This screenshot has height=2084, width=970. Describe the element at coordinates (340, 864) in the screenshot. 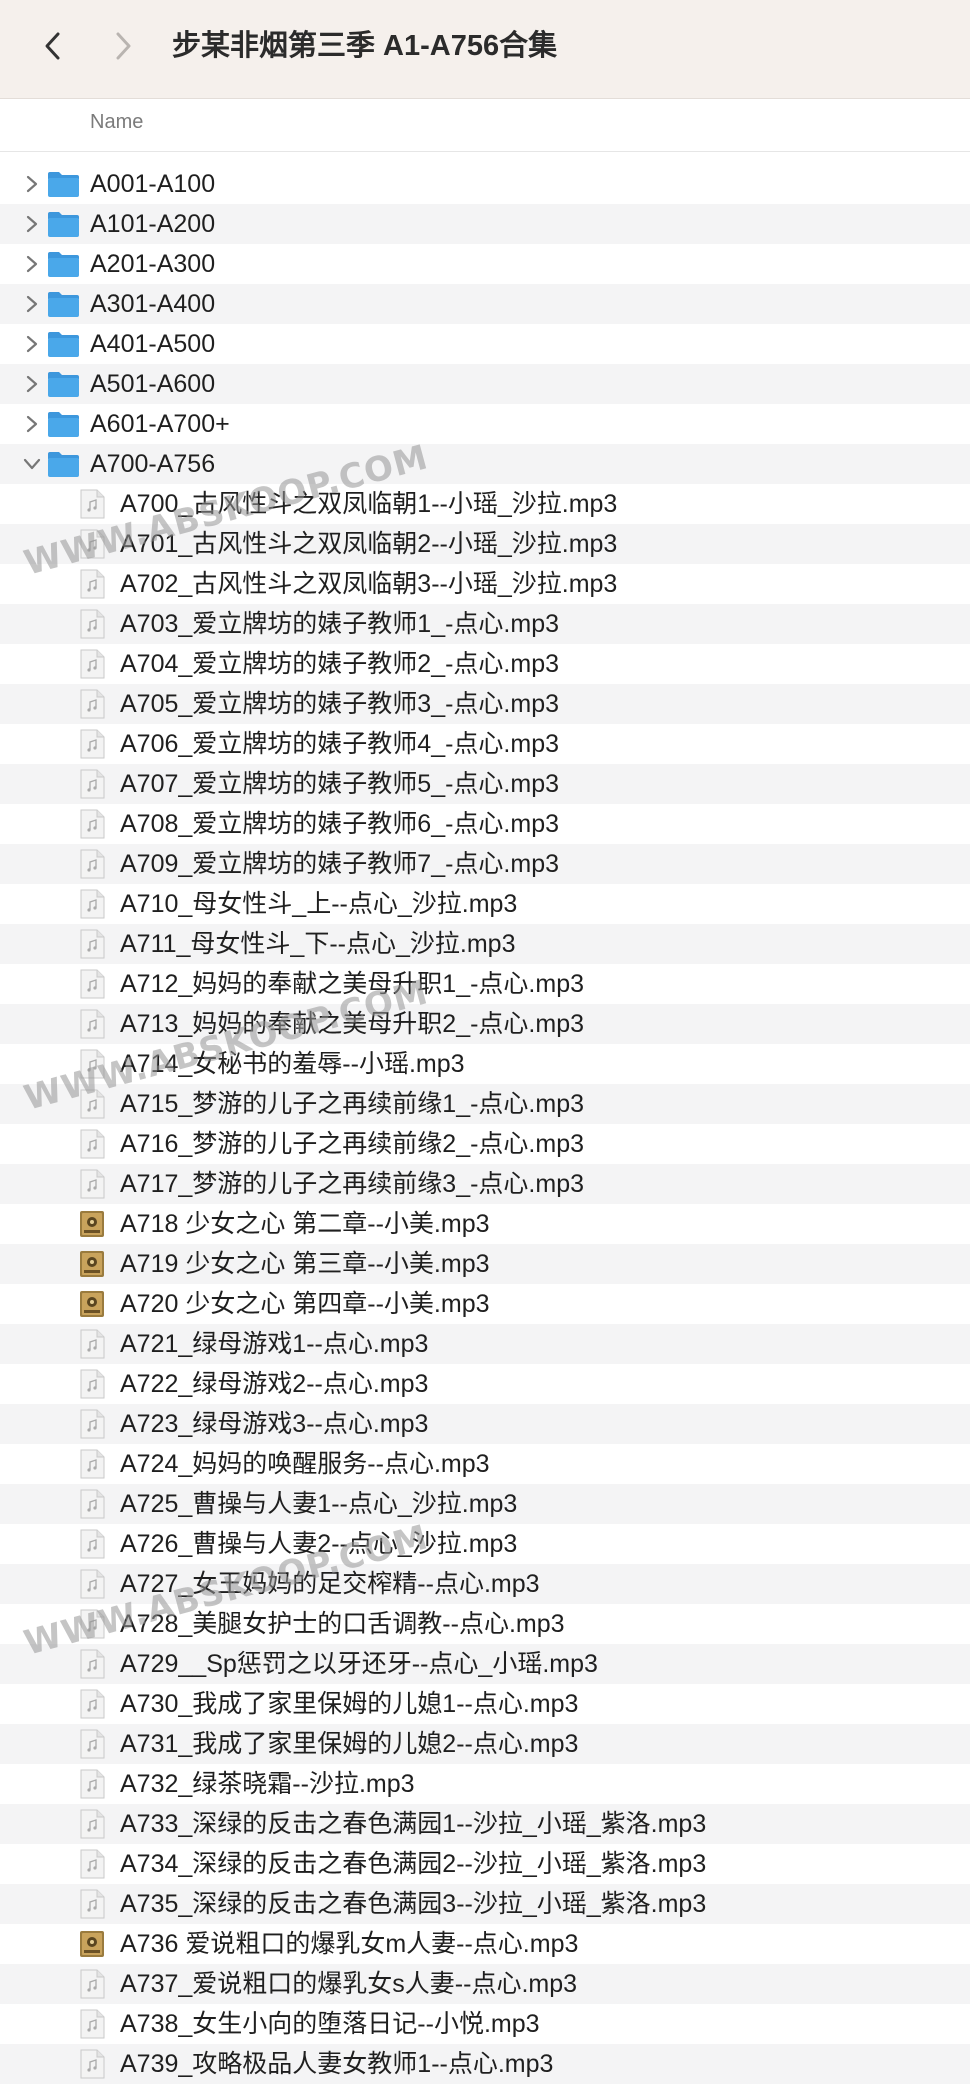

I see `file-name: A709_爱立牌坊的婊子教师7_-点心.mp3` at that location.